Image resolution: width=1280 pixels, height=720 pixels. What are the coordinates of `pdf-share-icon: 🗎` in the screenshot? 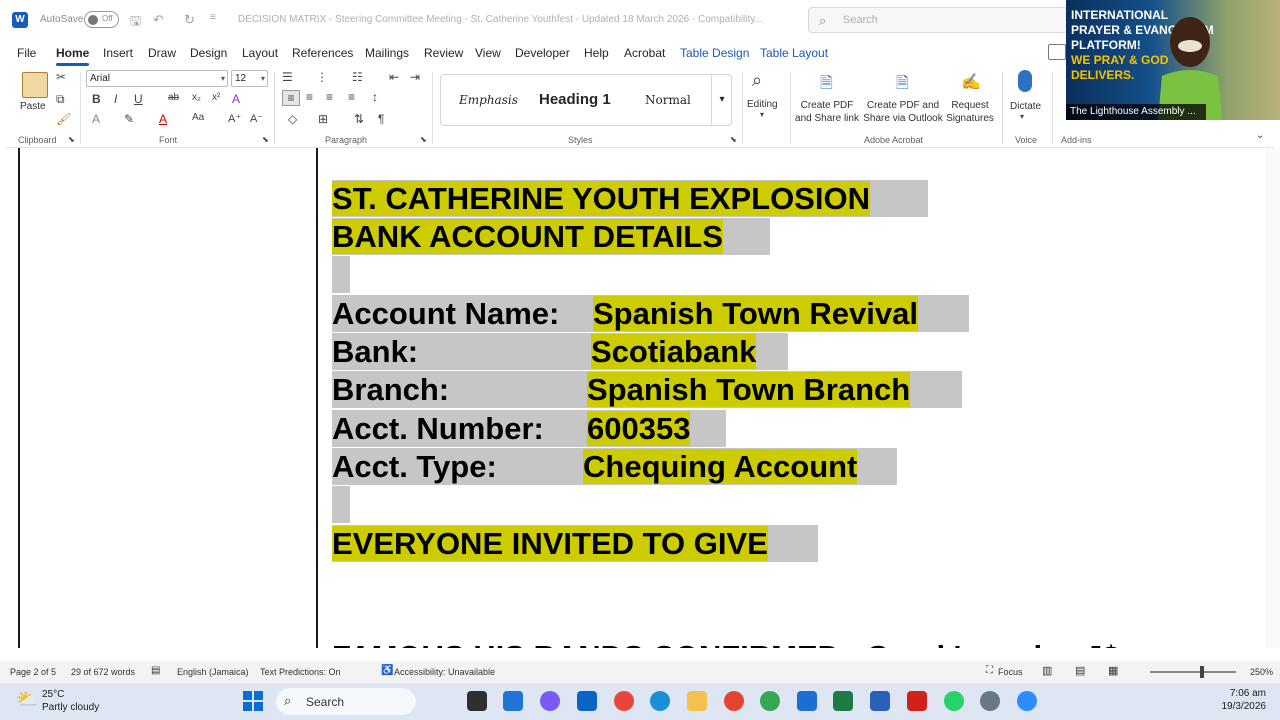 It's located at (826, 85).